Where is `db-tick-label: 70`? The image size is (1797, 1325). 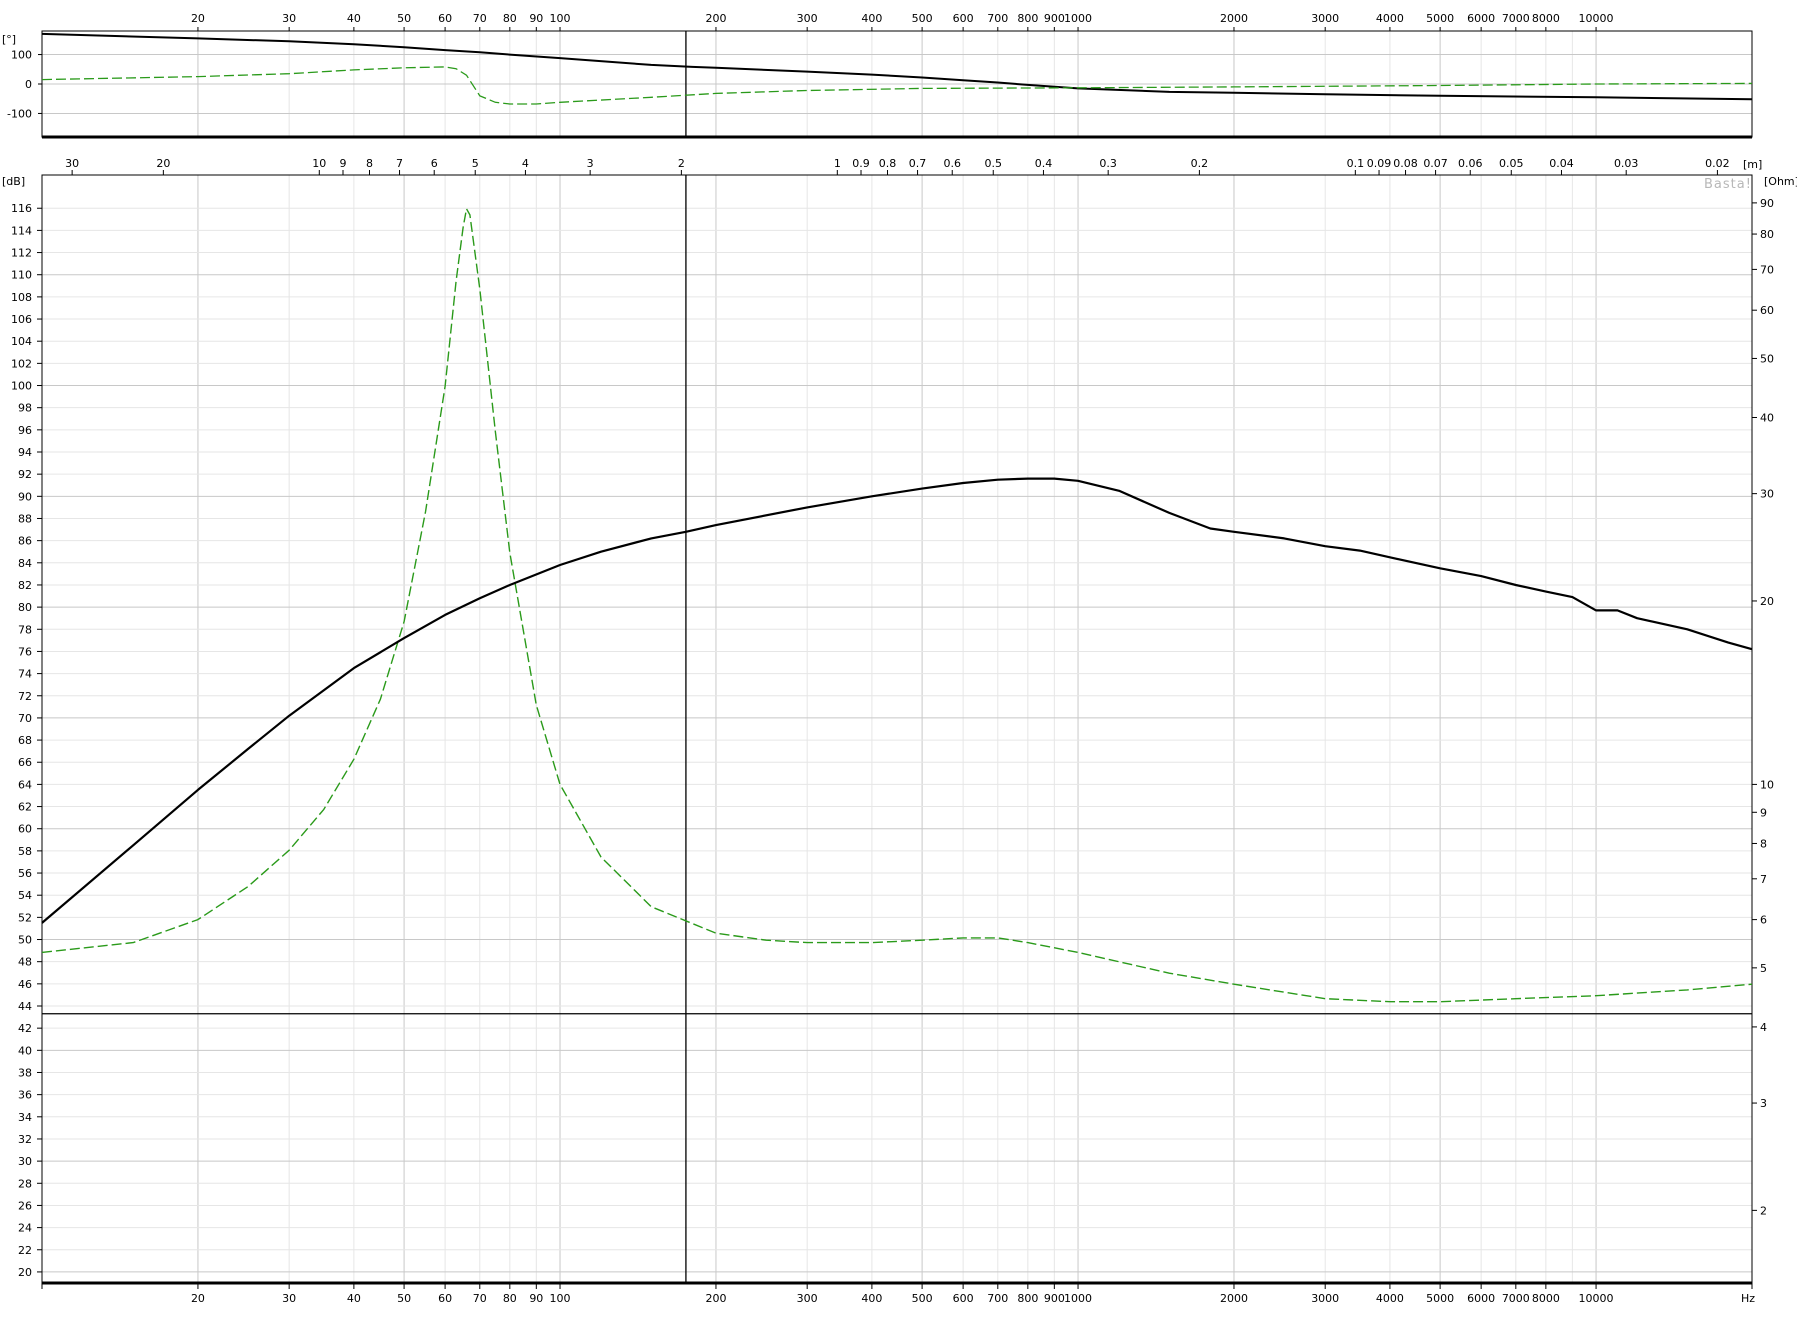 db-tick-label: 70 is located at coordinates (25, 718).